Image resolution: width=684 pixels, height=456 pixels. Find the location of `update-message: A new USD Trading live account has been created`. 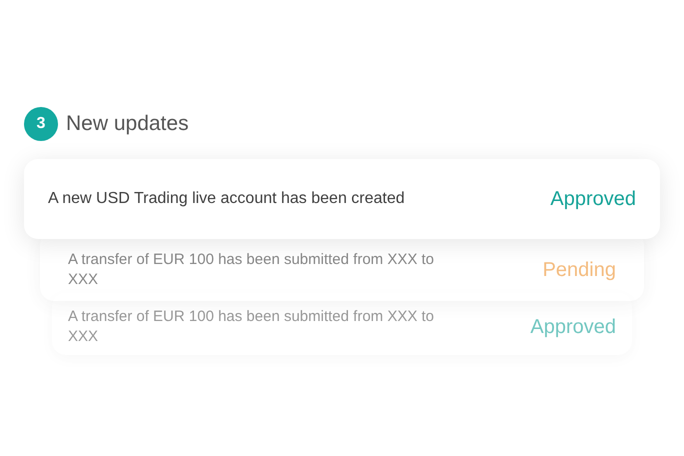

update-message: A new USD Trading live account has been created is located at coordinates (226, 199).